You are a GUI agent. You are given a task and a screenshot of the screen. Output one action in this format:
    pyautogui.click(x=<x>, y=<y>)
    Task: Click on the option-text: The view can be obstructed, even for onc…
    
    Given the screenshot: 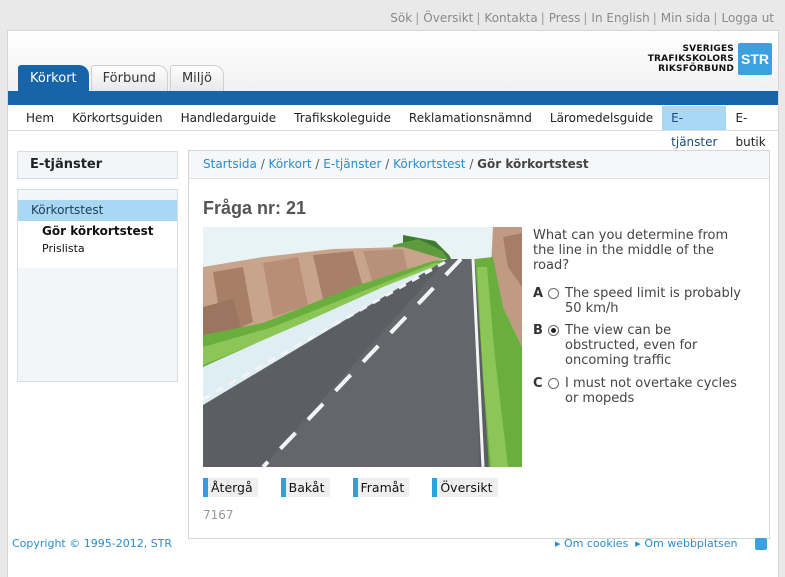 What is the action you would take?
    pyautogui.click(x=631, y=345)
    